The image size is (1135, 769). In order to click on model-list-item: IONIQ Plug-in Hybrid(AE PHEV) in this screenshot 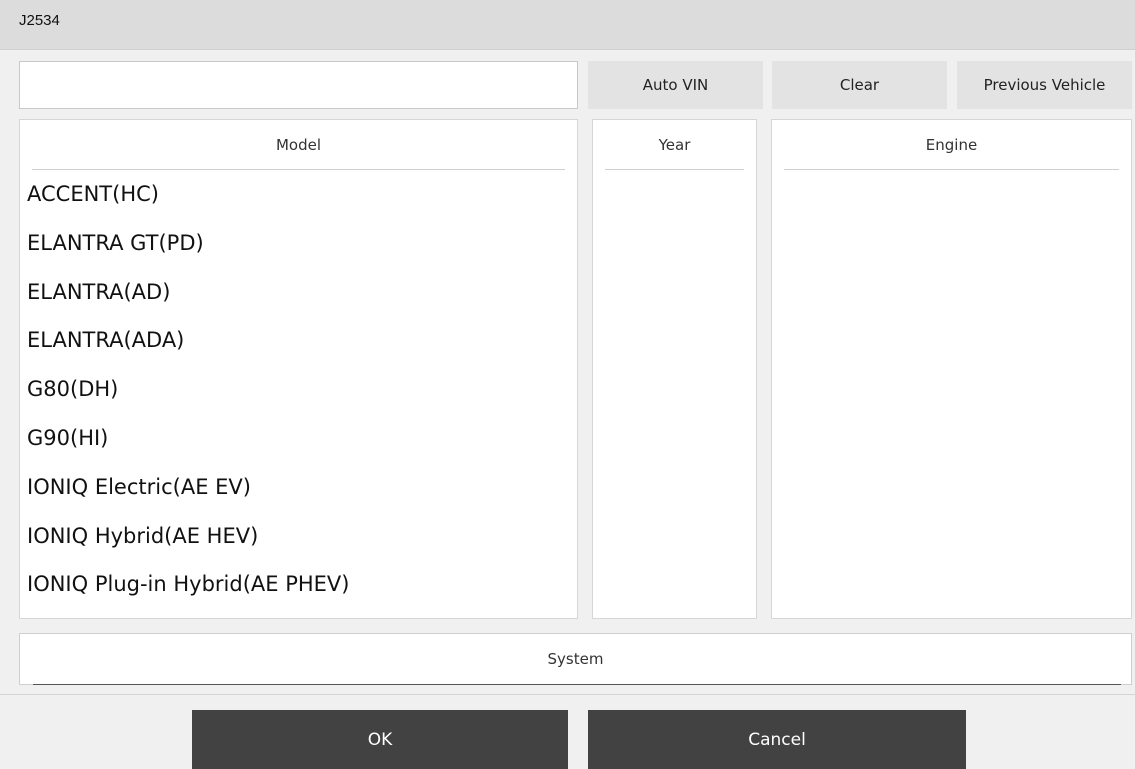, I will do `click(288, 585)`.